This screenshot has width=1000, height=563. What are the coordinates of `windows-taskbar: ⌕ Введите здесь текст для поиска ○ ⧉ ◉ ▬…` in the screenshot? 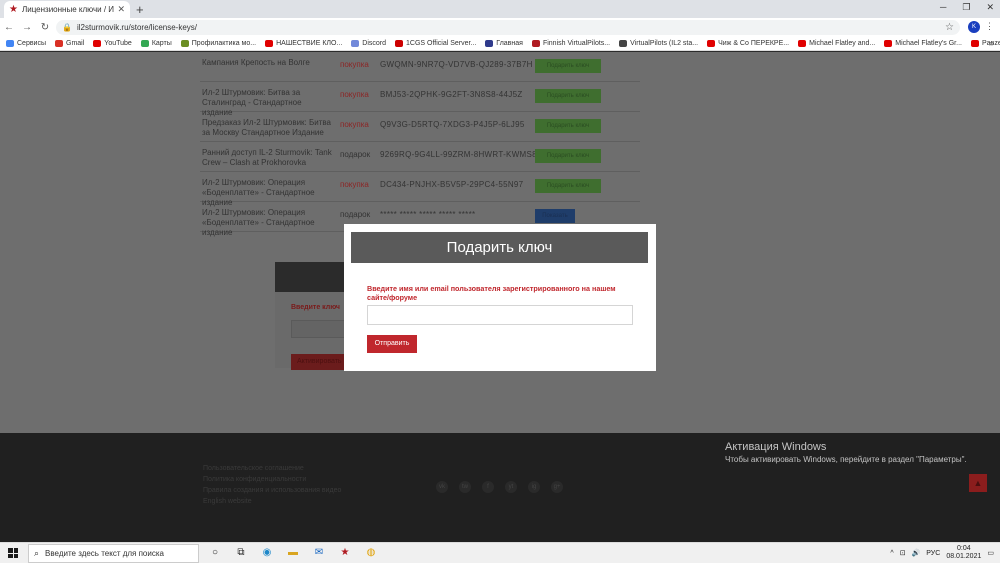 It's located at (500, 552).